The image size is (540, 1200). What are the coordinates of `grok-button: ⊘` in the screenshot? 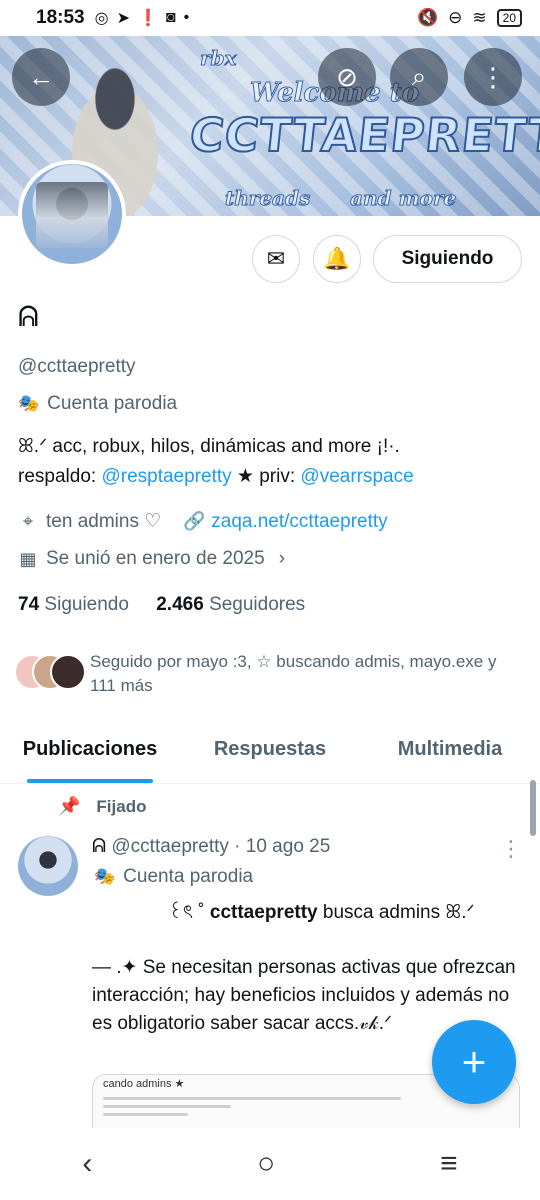 It's located at (347, 77).